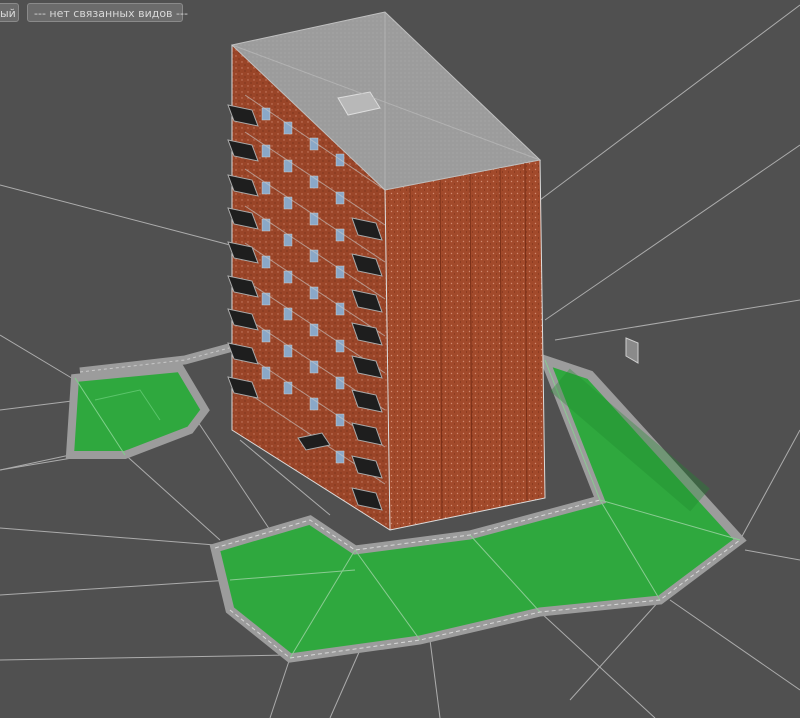 Image resolution: width=800 pixels, height=718 pixels. What do you see at coordinates (137, 411) in the screenshot?
I see `green-lawn-left` at bounding box center [137, 411].